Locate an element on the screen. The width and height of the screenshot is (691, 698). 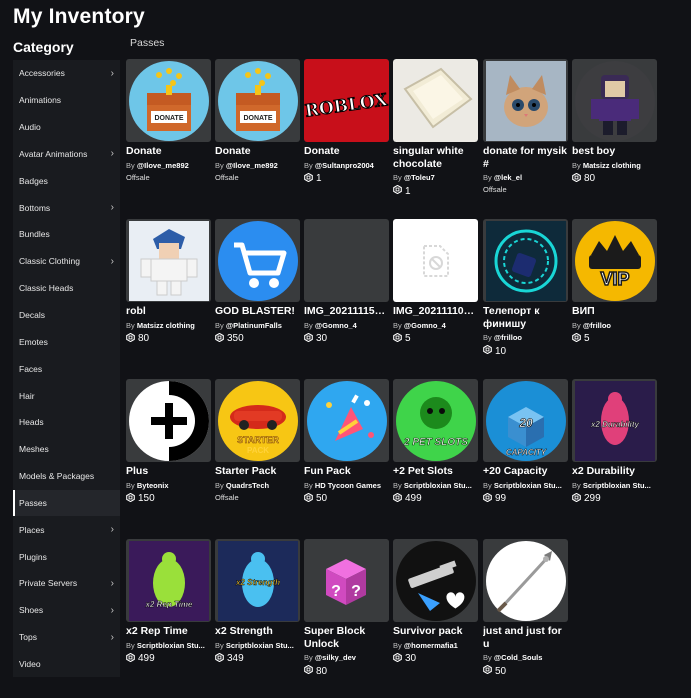
item-card: just and just for u By @Cold_Souls 50 is located at coordinates (525, 608).